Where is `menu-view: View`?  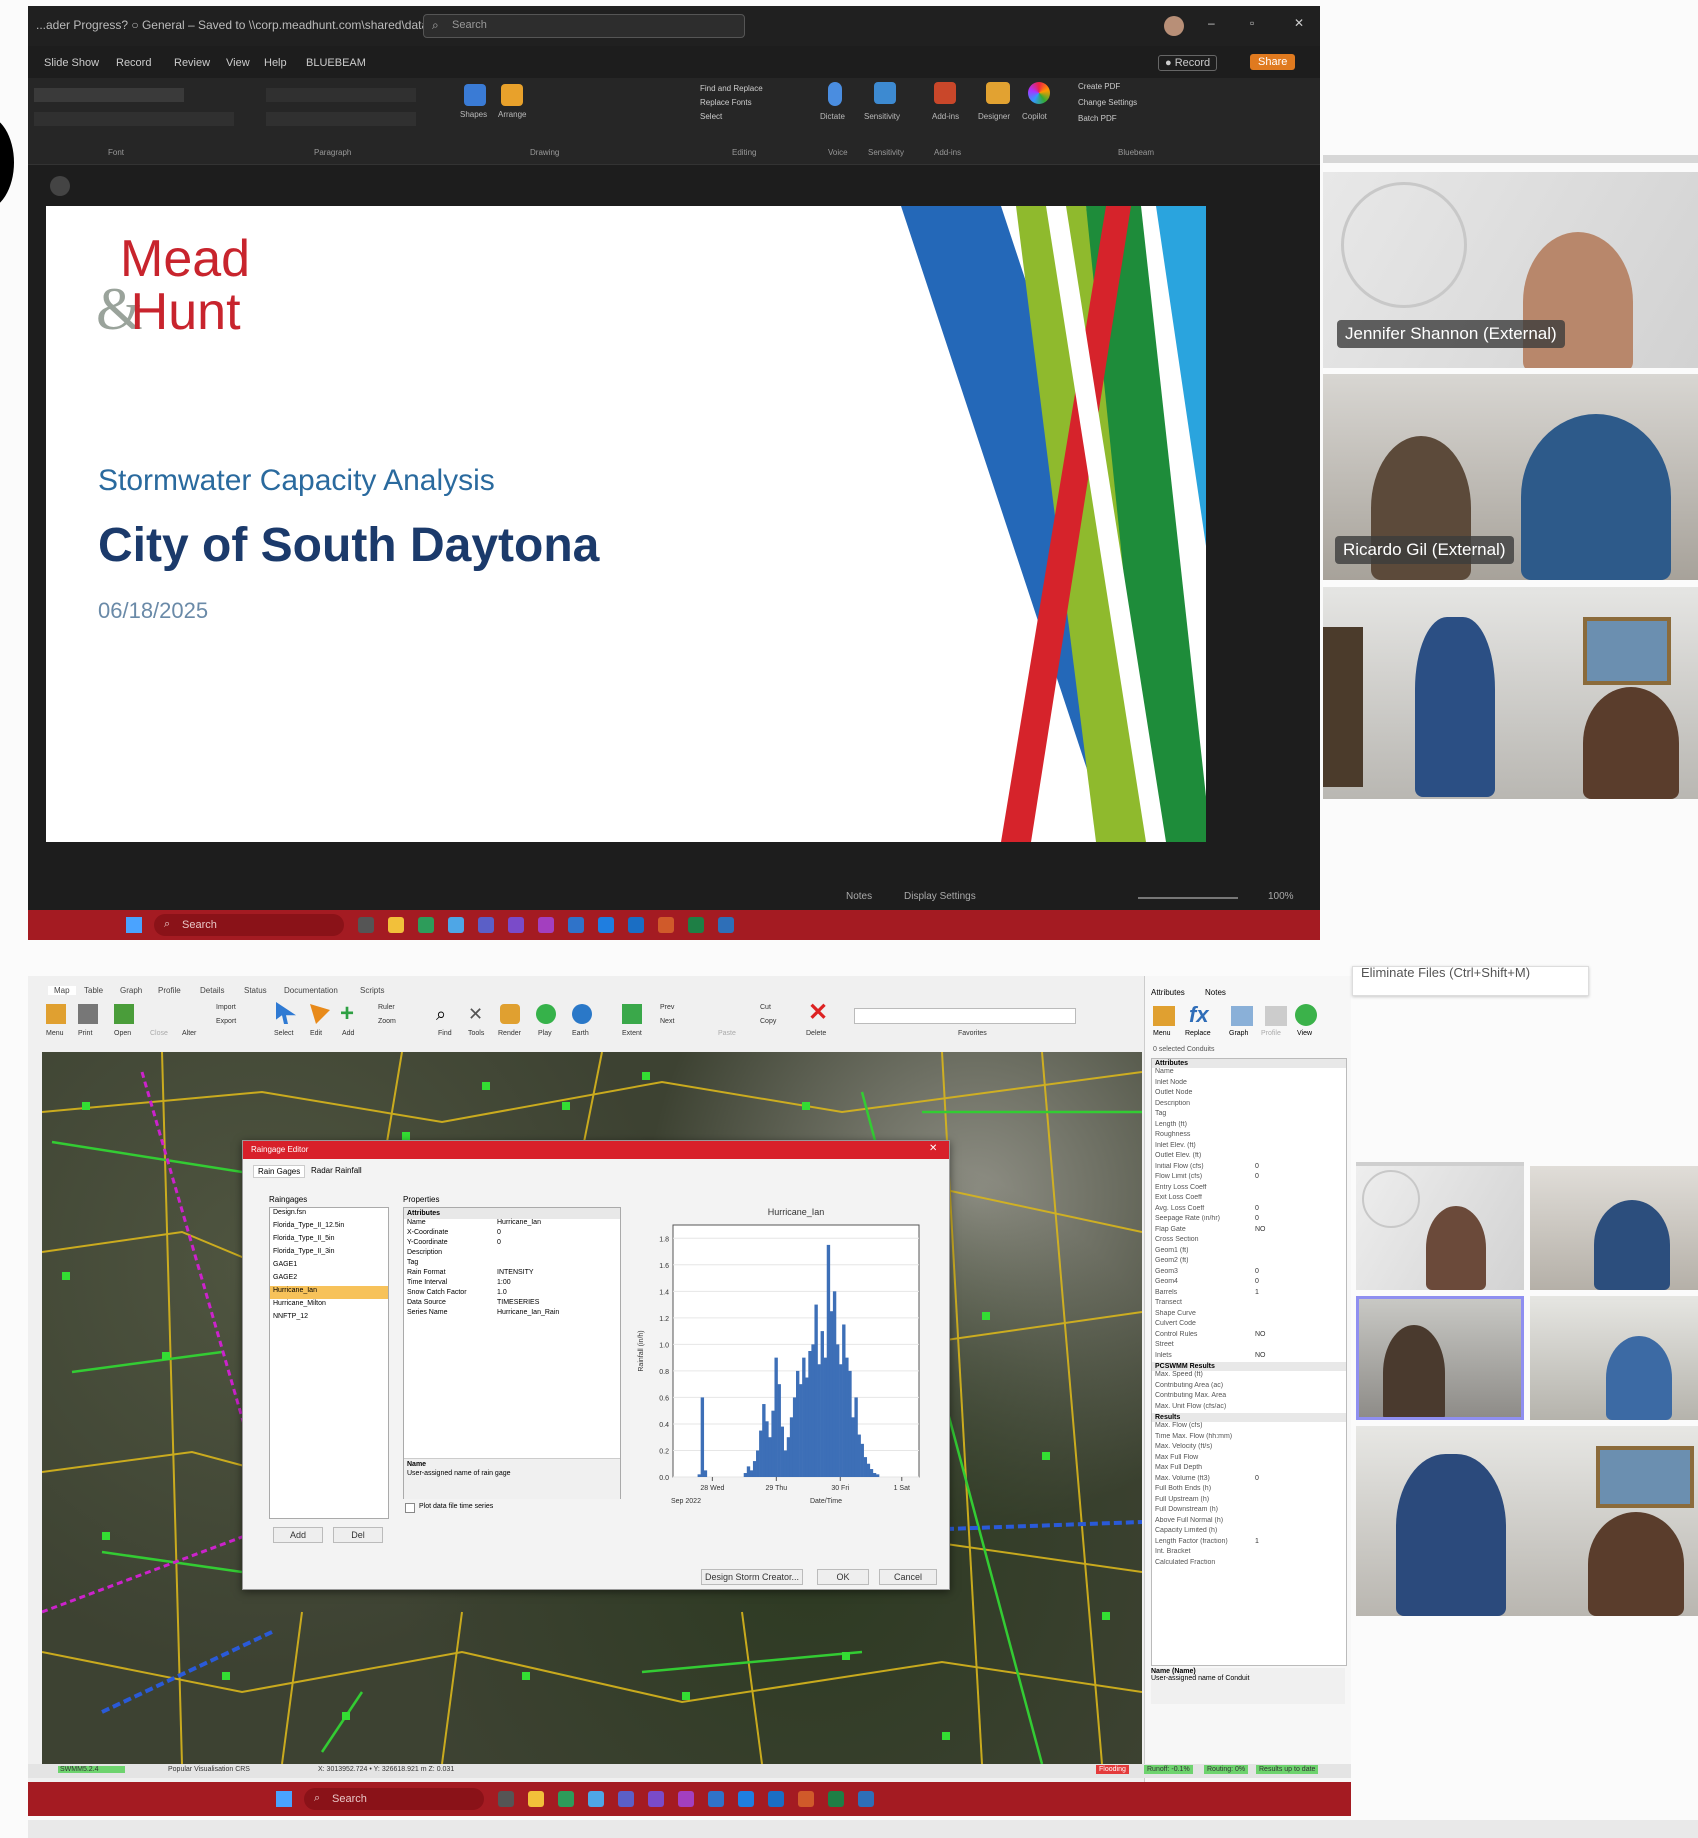
menu-view: View is located at coordinates (238, 63).